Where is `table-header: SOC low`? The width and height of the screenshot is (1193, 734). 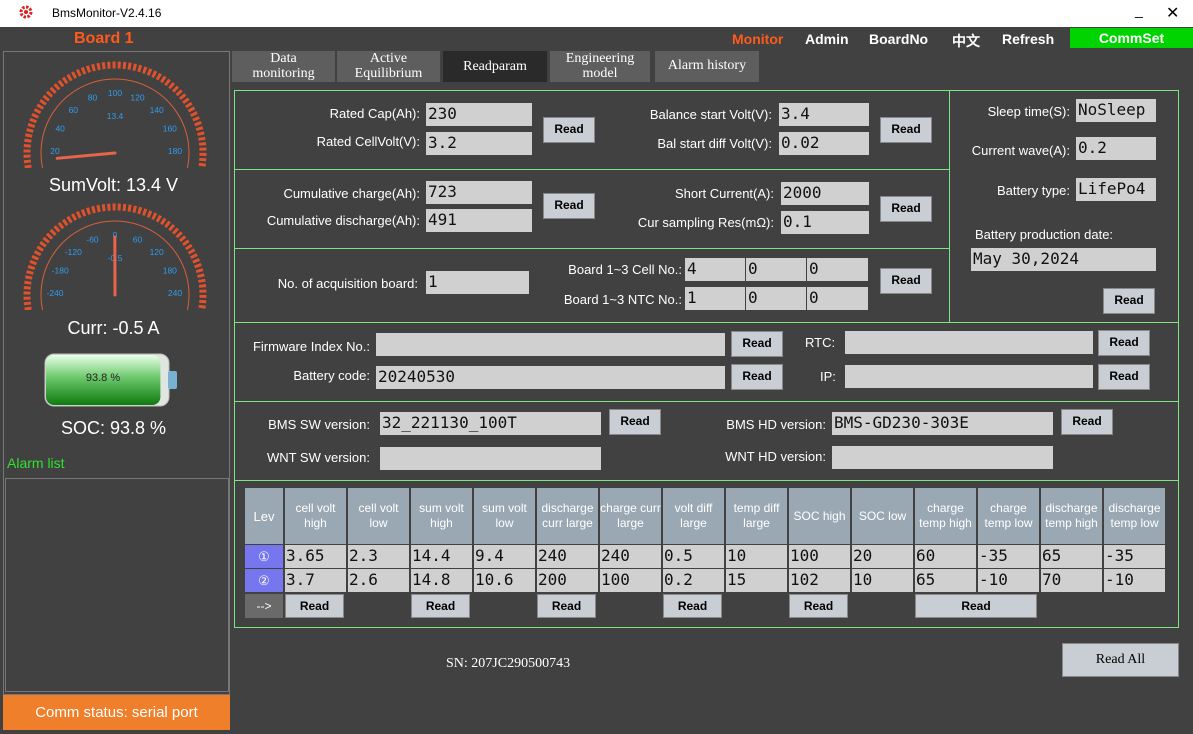 table-header: SOC low is located at coordinates (882, 516).